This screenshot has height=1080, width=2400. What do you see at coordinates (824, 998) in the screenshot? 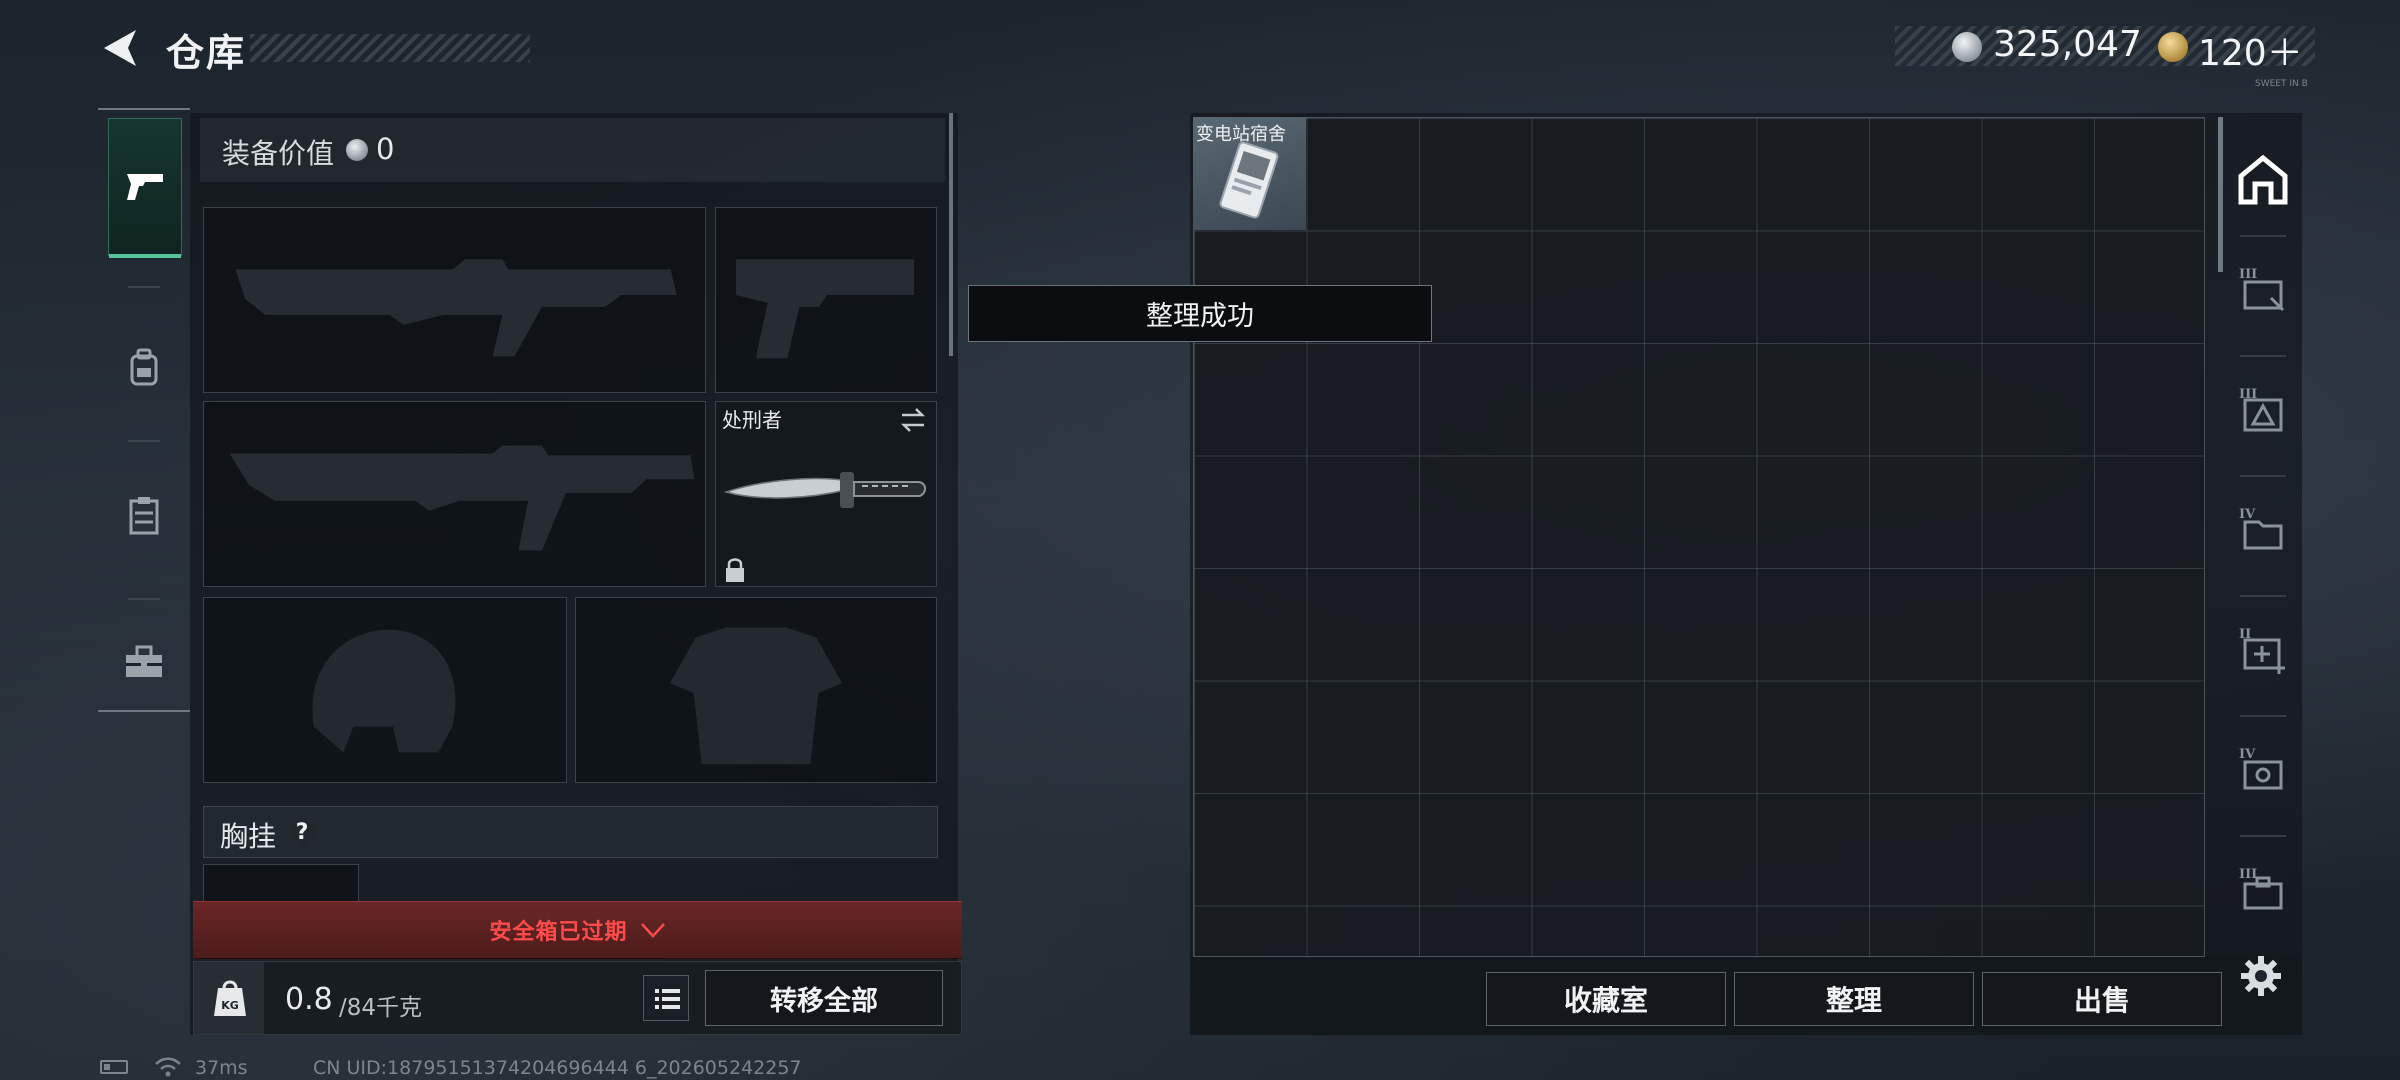
I see `transfer-all-button: 转移全部` at bounding box center [824, 998].